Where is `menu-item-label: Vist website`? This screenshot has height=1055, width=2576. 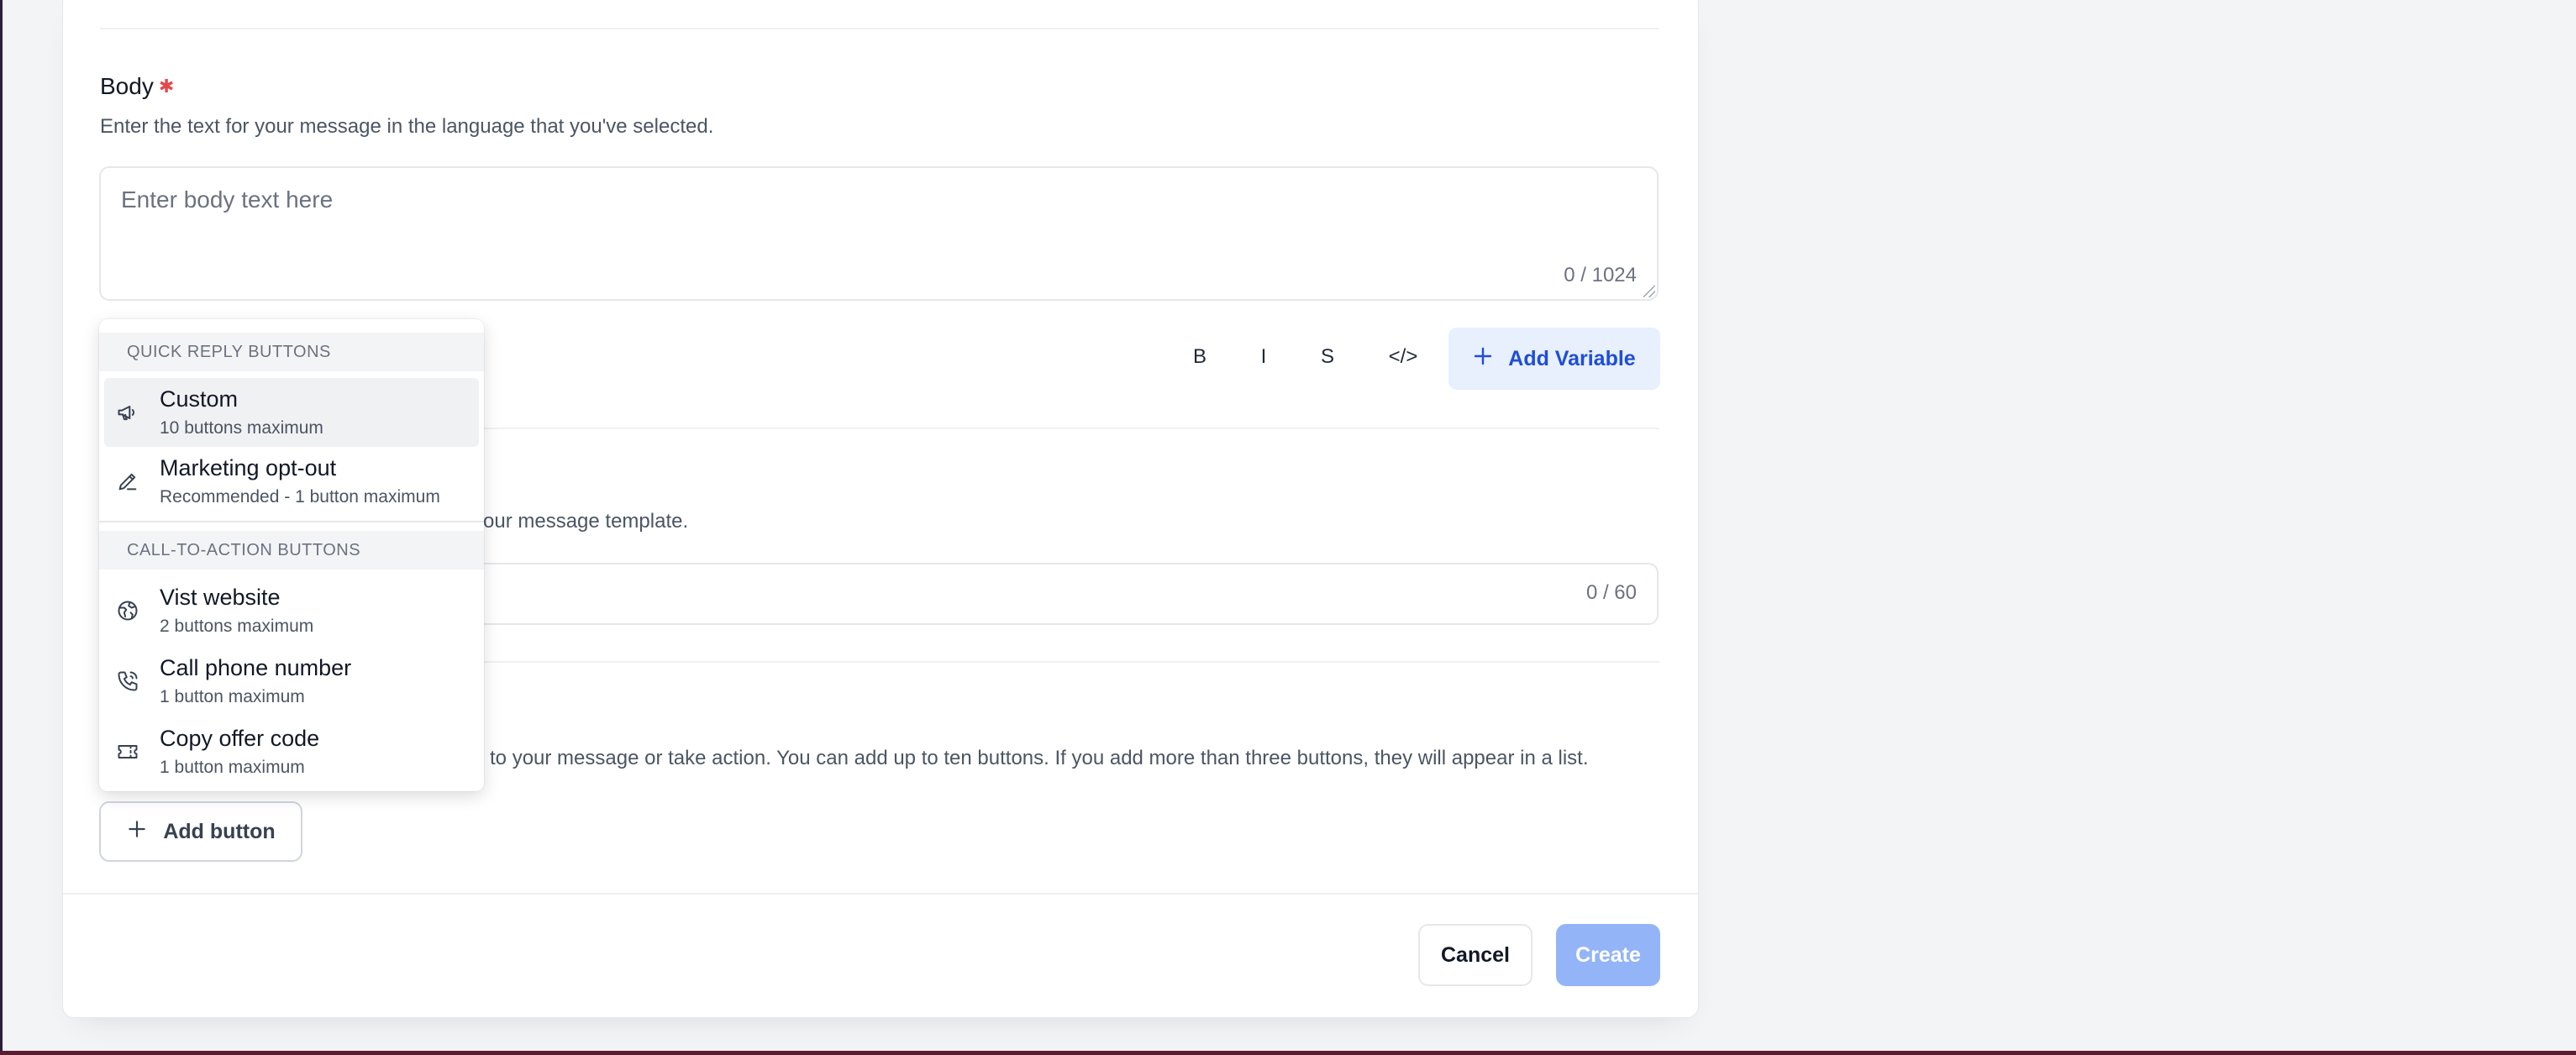
menu-item-label: Vist website is located at coordinates (220, 597).